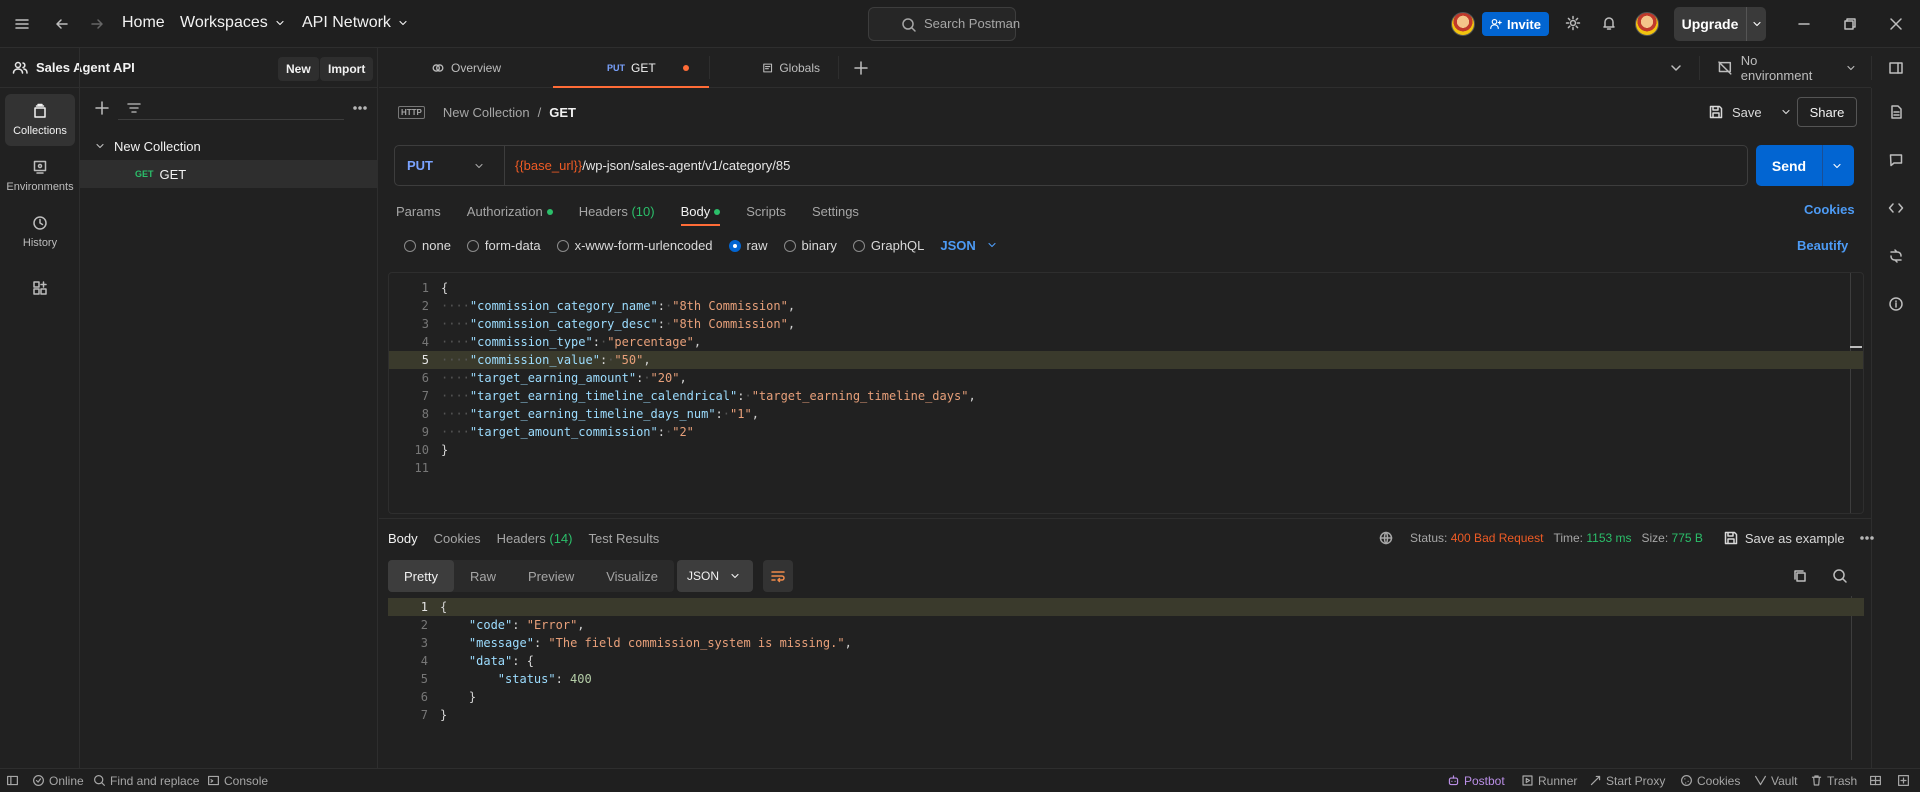 The image size is (1920, 792). I want to click on code-line: 4 ····"commission_type":·"percentage",, so click(1126, 342).